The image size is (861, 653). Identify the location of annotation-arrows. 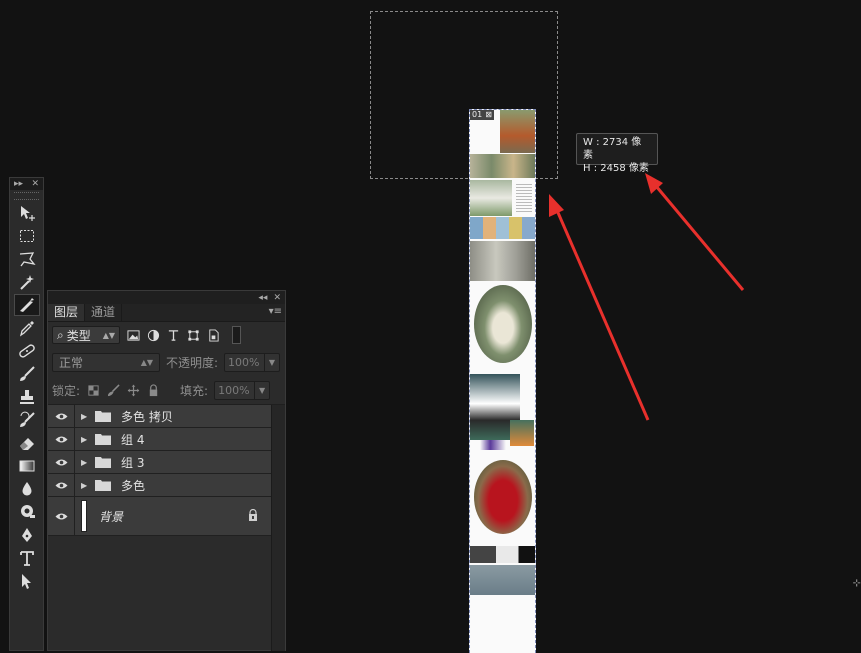
(647, 297).